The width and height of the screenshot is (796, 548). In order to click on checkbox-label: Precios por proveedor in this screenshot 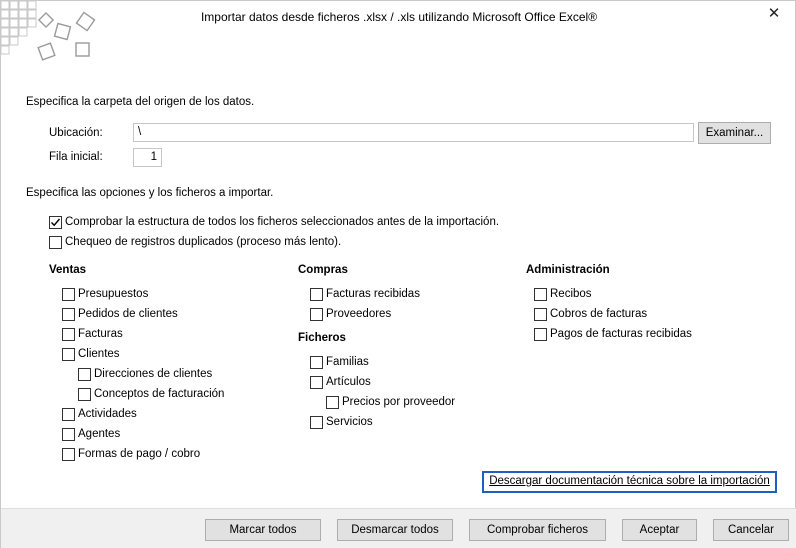, I will do `click(399, 402)`.